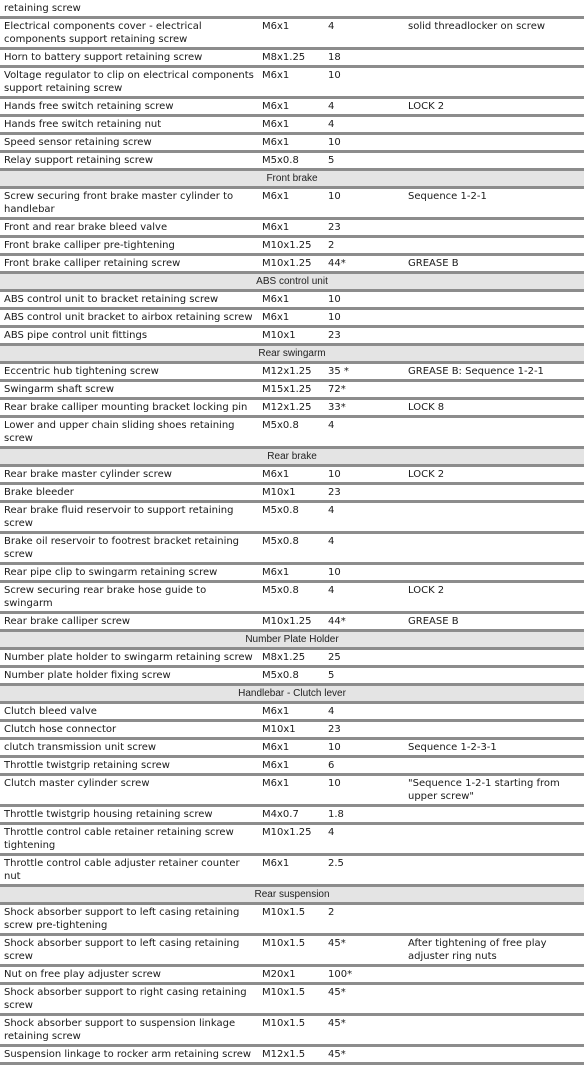 Image resolution: width=584 pixels, height=1065 pixels. I want to click on table-row: ABS pipe control unit fittings M10x1 23, so click(292, 336).